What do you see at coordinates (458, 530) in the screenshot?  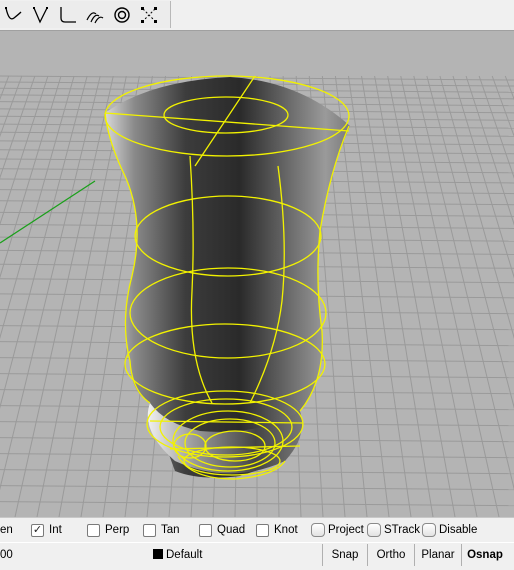 I see `osnap-disable-label: Disable` at bounding box center [458, 530].